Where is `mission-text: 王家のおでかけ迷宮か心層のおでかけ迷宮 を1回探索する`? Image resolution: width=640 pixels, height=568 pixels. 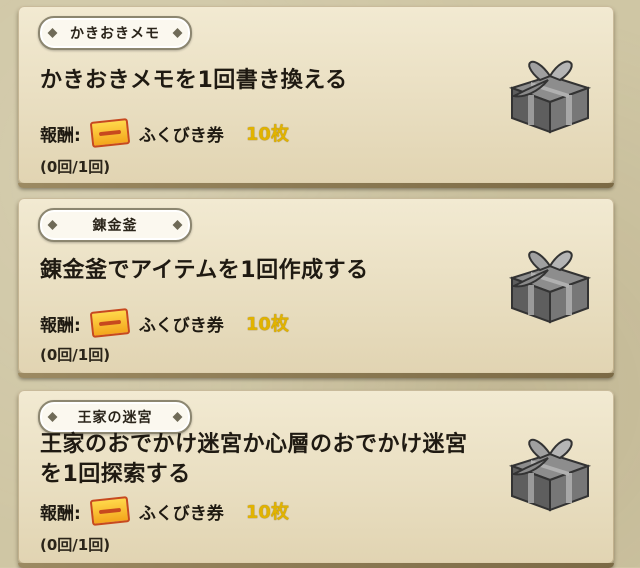
mission-text: 王家のおでかけ迷宮か心層のおでかけ迷宮 を1回探索する is located at coordinates (254, 459).